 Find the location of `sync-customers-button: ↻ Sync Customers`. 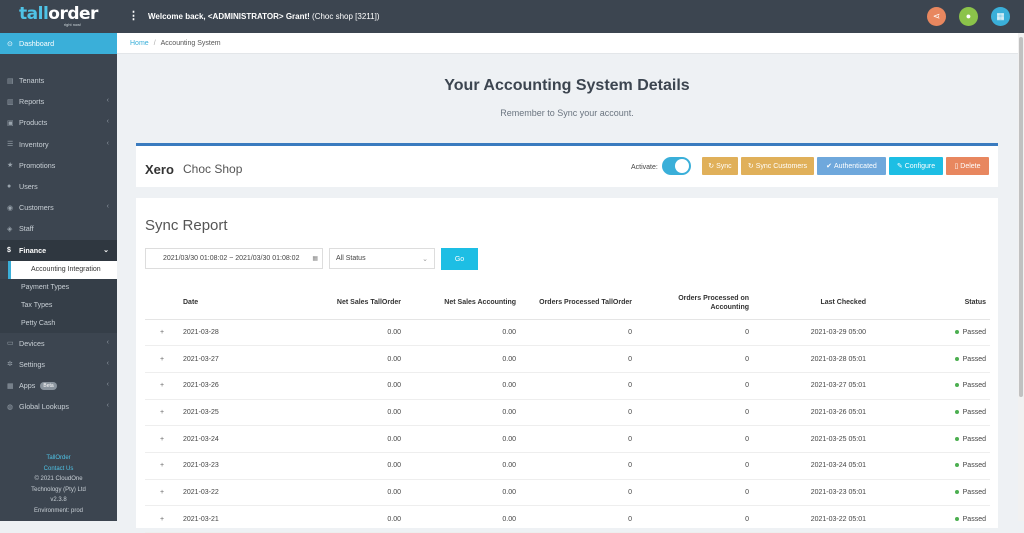

sync-customers-button: ↻ Sync Customers is located at coordinates (777, 166).